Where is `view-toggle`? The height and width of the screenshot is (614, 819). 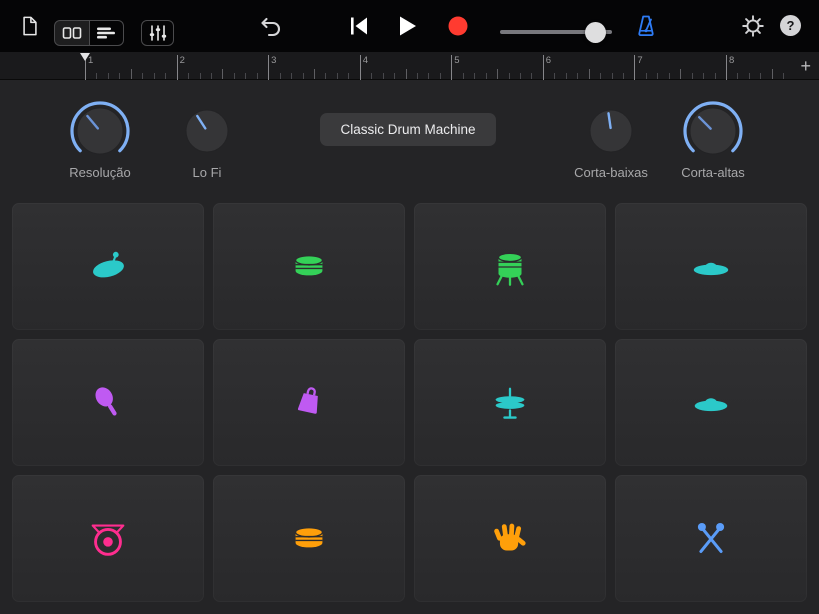
view-toggle is located at coordinates (89, 33).